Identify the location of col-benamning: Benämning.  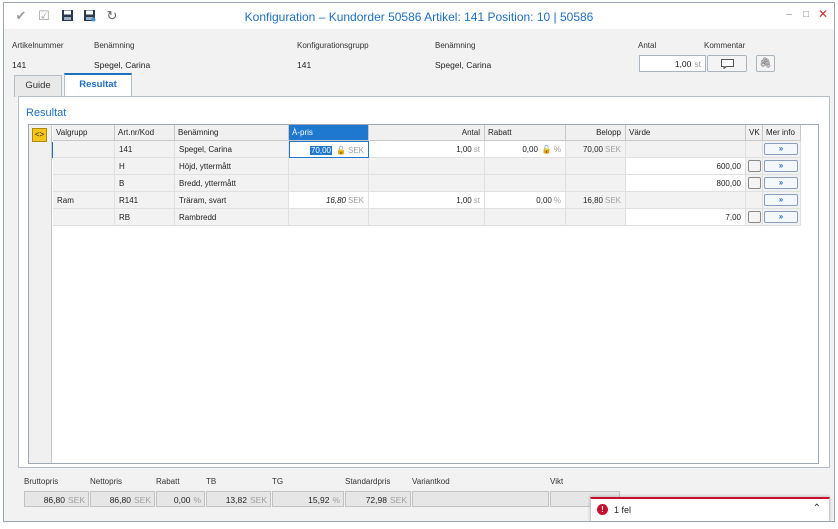
(232, 133).